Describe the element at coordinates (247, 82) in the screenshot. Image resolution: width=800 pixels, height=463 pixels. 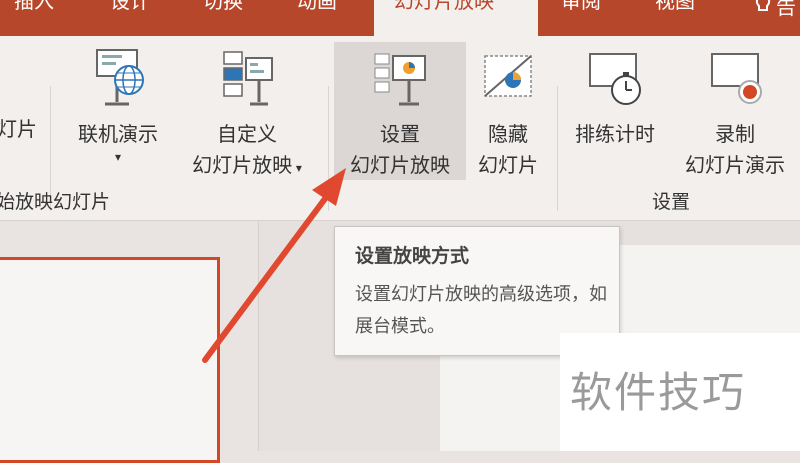
I see `custom-slideshow-icon` at that location.